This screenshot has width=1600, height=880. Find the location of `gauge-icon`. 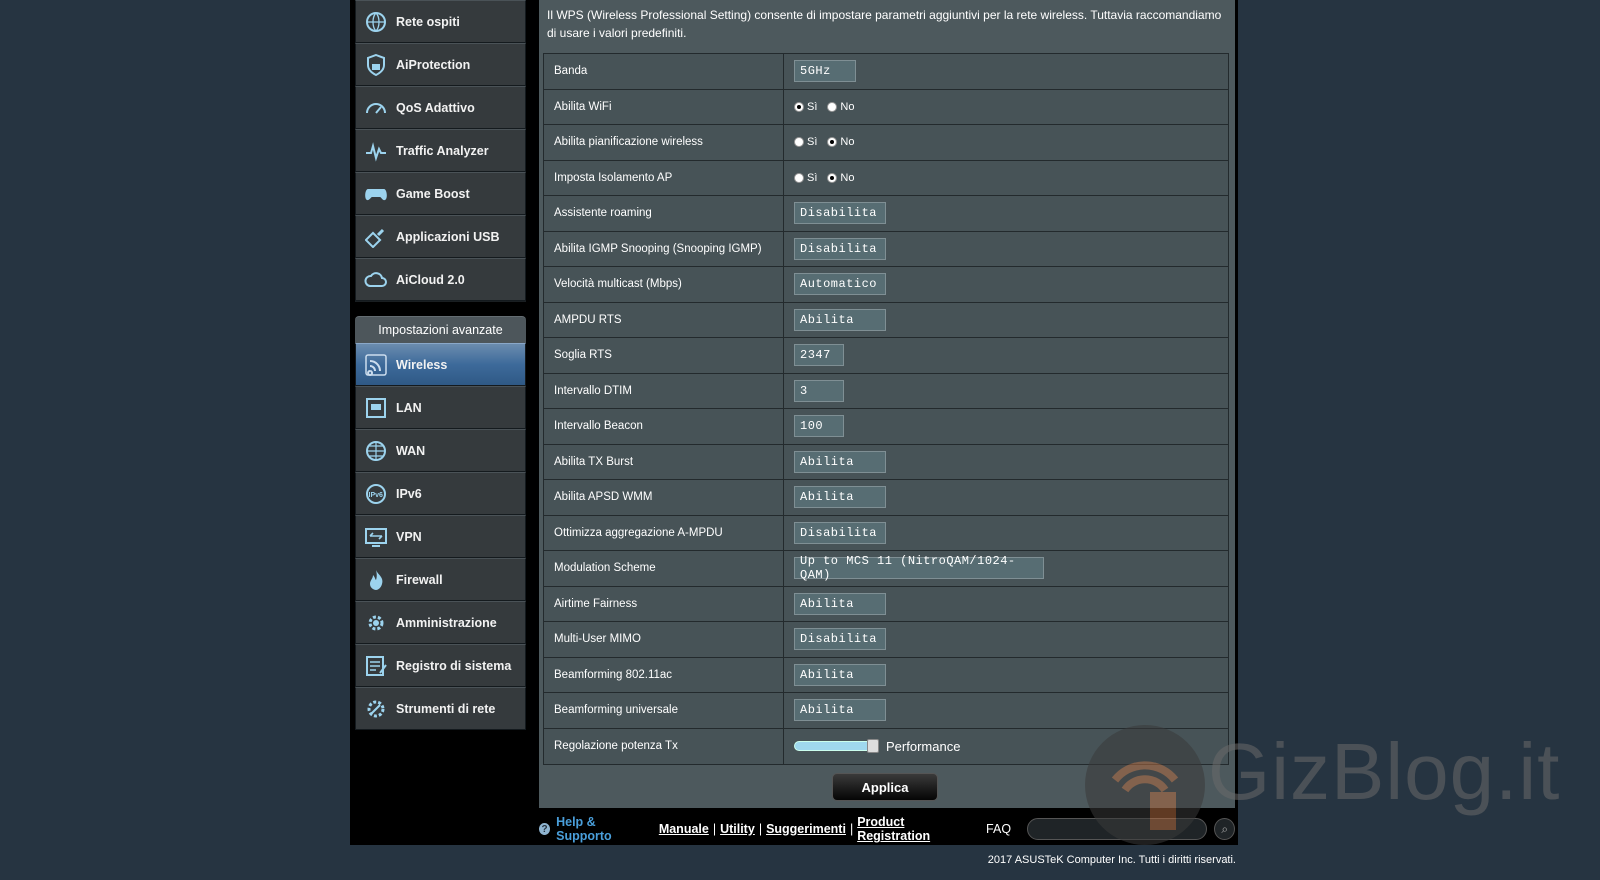

gauge-icon is located at coordinates (376, 108).